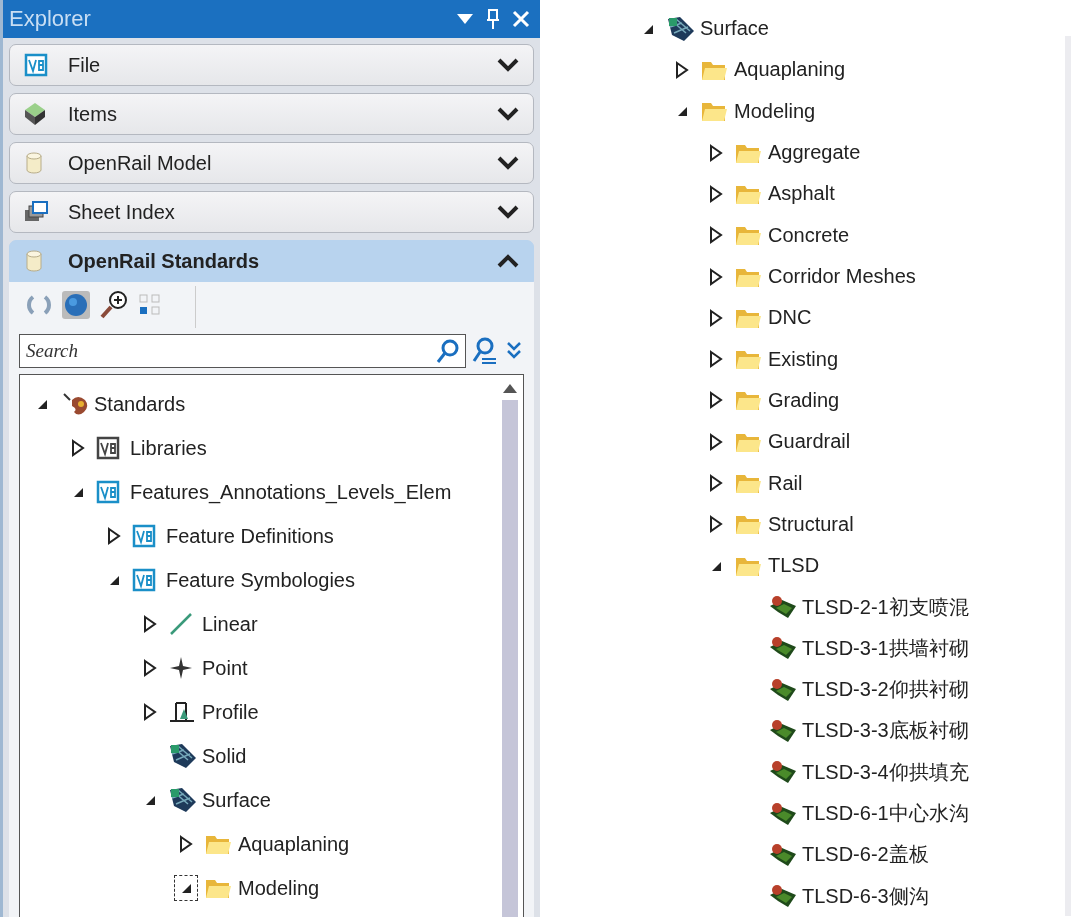 Image resolution: width=1075 pixels, height=917 pixels. I want to click on tree-item: Standards, so click(140, 404).